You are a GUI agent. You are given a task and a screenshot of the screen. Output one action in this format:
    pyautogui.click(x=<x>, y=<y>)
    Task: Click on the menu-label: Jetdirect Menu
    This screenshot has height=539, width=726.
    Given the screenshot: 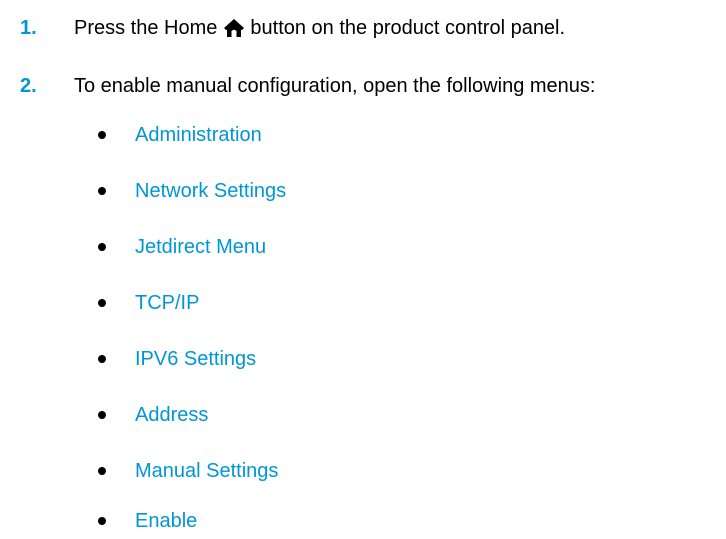 What is the action you would take?
    pyautogui.click(x=201, y=246)
    